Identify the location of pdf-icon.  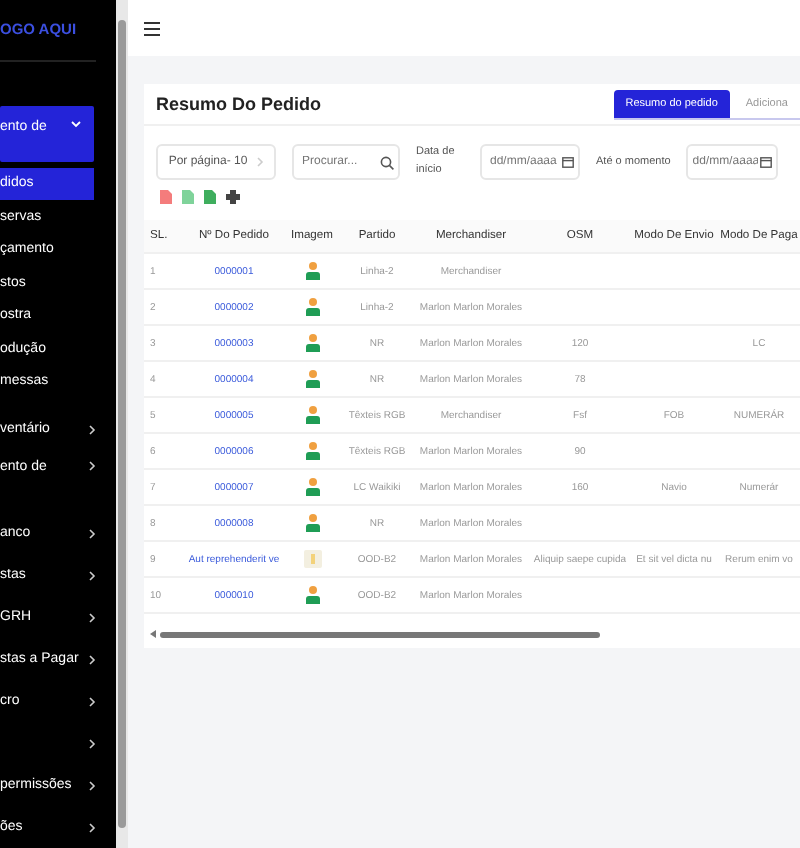
(166, 197).